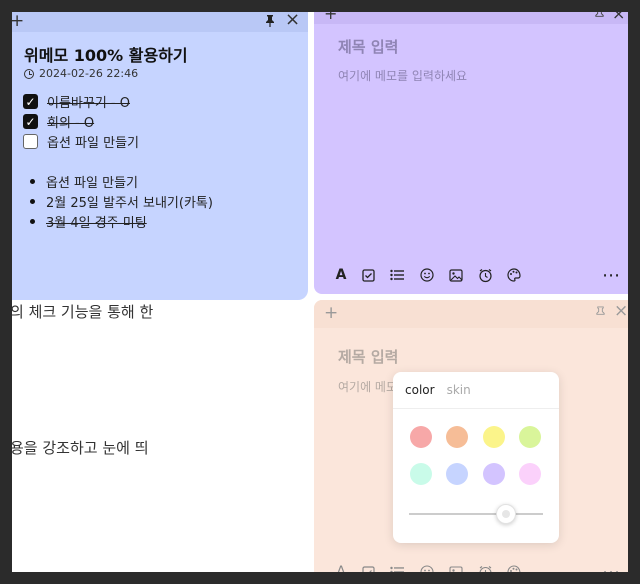  Describe the element at coordinates (80, 448) in the screenshot. I see `background-text-line-2: 용을 강조하고 눈에 띄` at that location.